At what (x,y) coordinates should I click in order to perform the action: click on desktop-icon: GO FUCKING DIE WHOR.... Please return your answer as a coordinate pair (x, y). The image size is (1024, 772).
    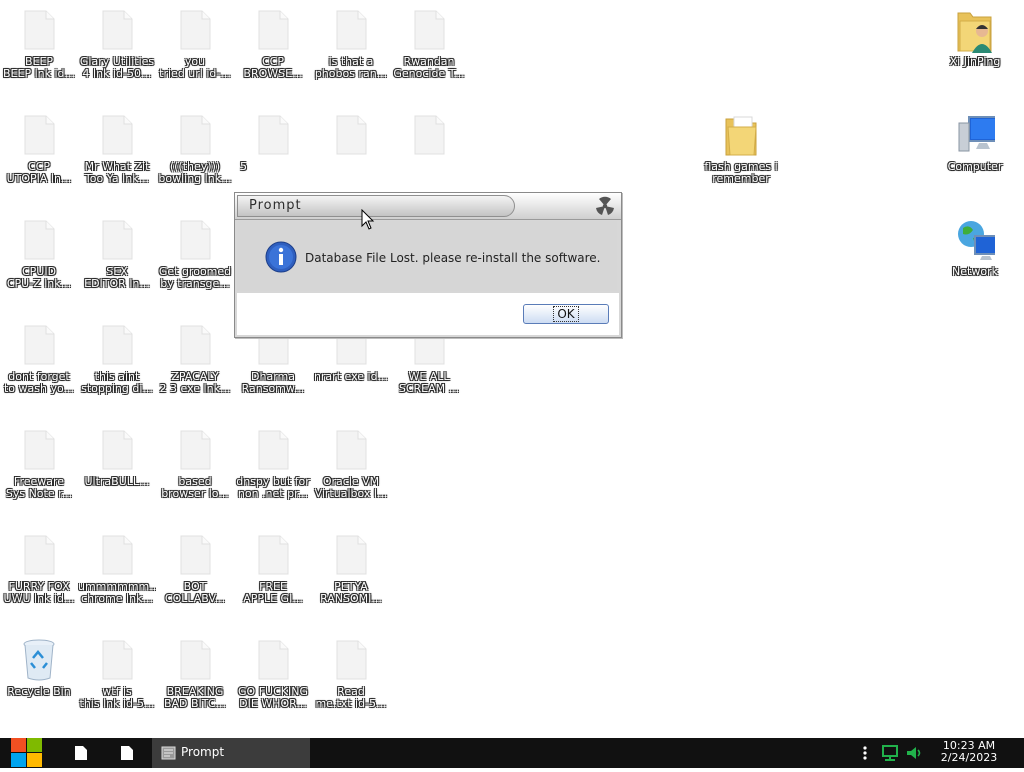
    Looking at the image, I should click on (273, 674).